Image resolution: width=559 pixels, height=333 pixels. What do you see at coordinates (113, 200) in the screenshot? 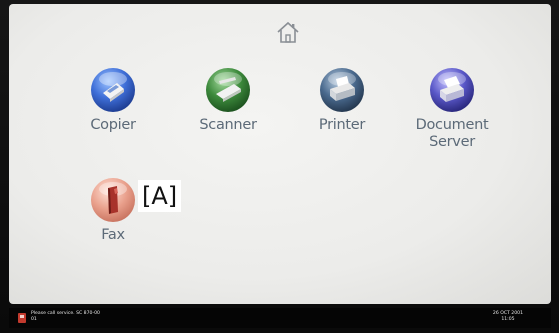
I see `fax-icon` at bounding box center [113, 200].